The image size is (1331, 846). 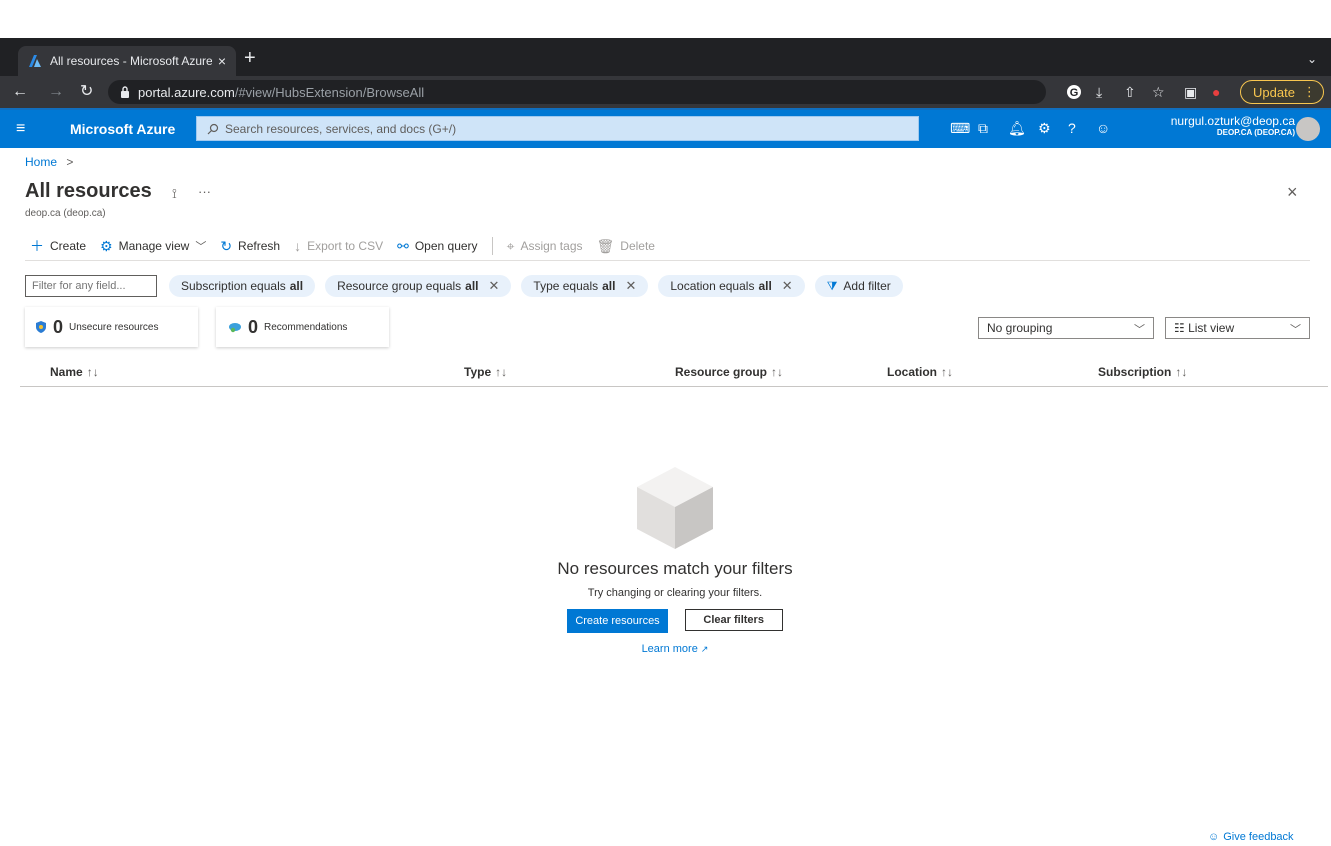 What do you see at coordinates (250, 58) in the screenshot?
I see `new-tab-button: +` at bounding box center [250, 58].